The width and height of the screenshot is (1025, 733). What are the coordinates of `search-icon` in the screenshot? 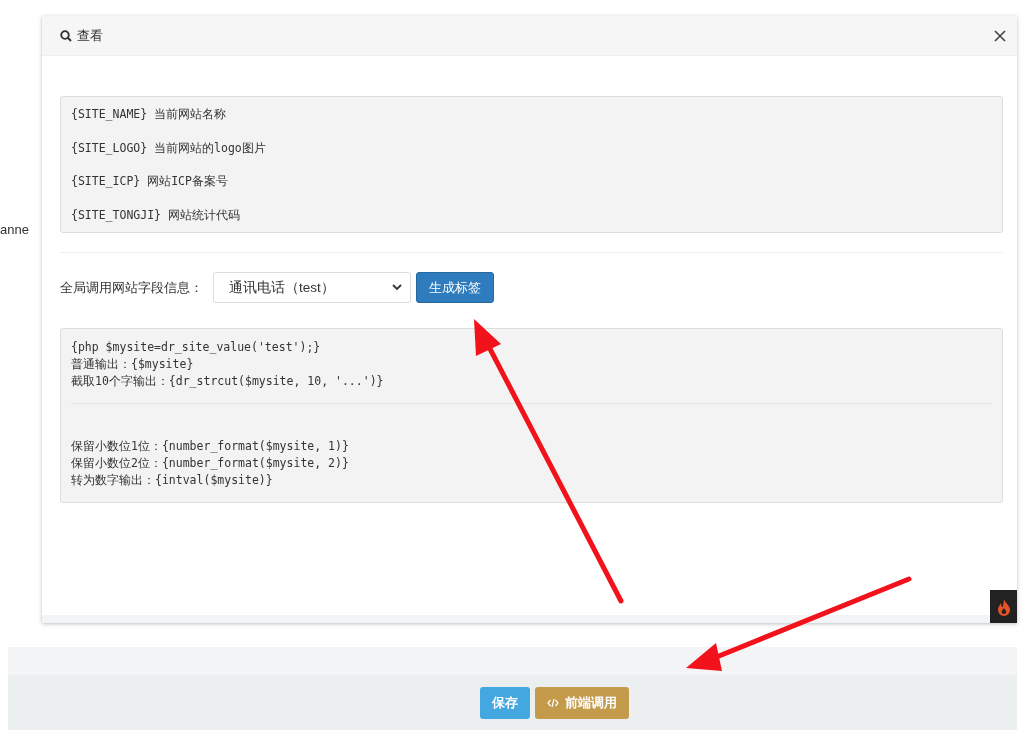 It's located at (66, 35).